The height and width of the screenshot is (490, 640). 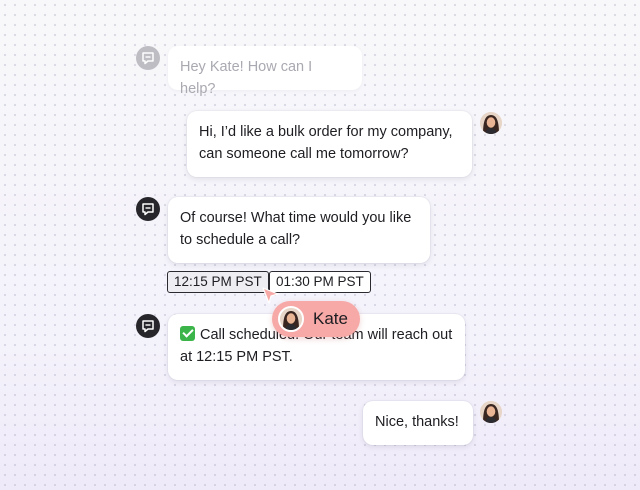 I want to click on time-option-1215: 12:15 PM PST, so click(x=218, y=282).